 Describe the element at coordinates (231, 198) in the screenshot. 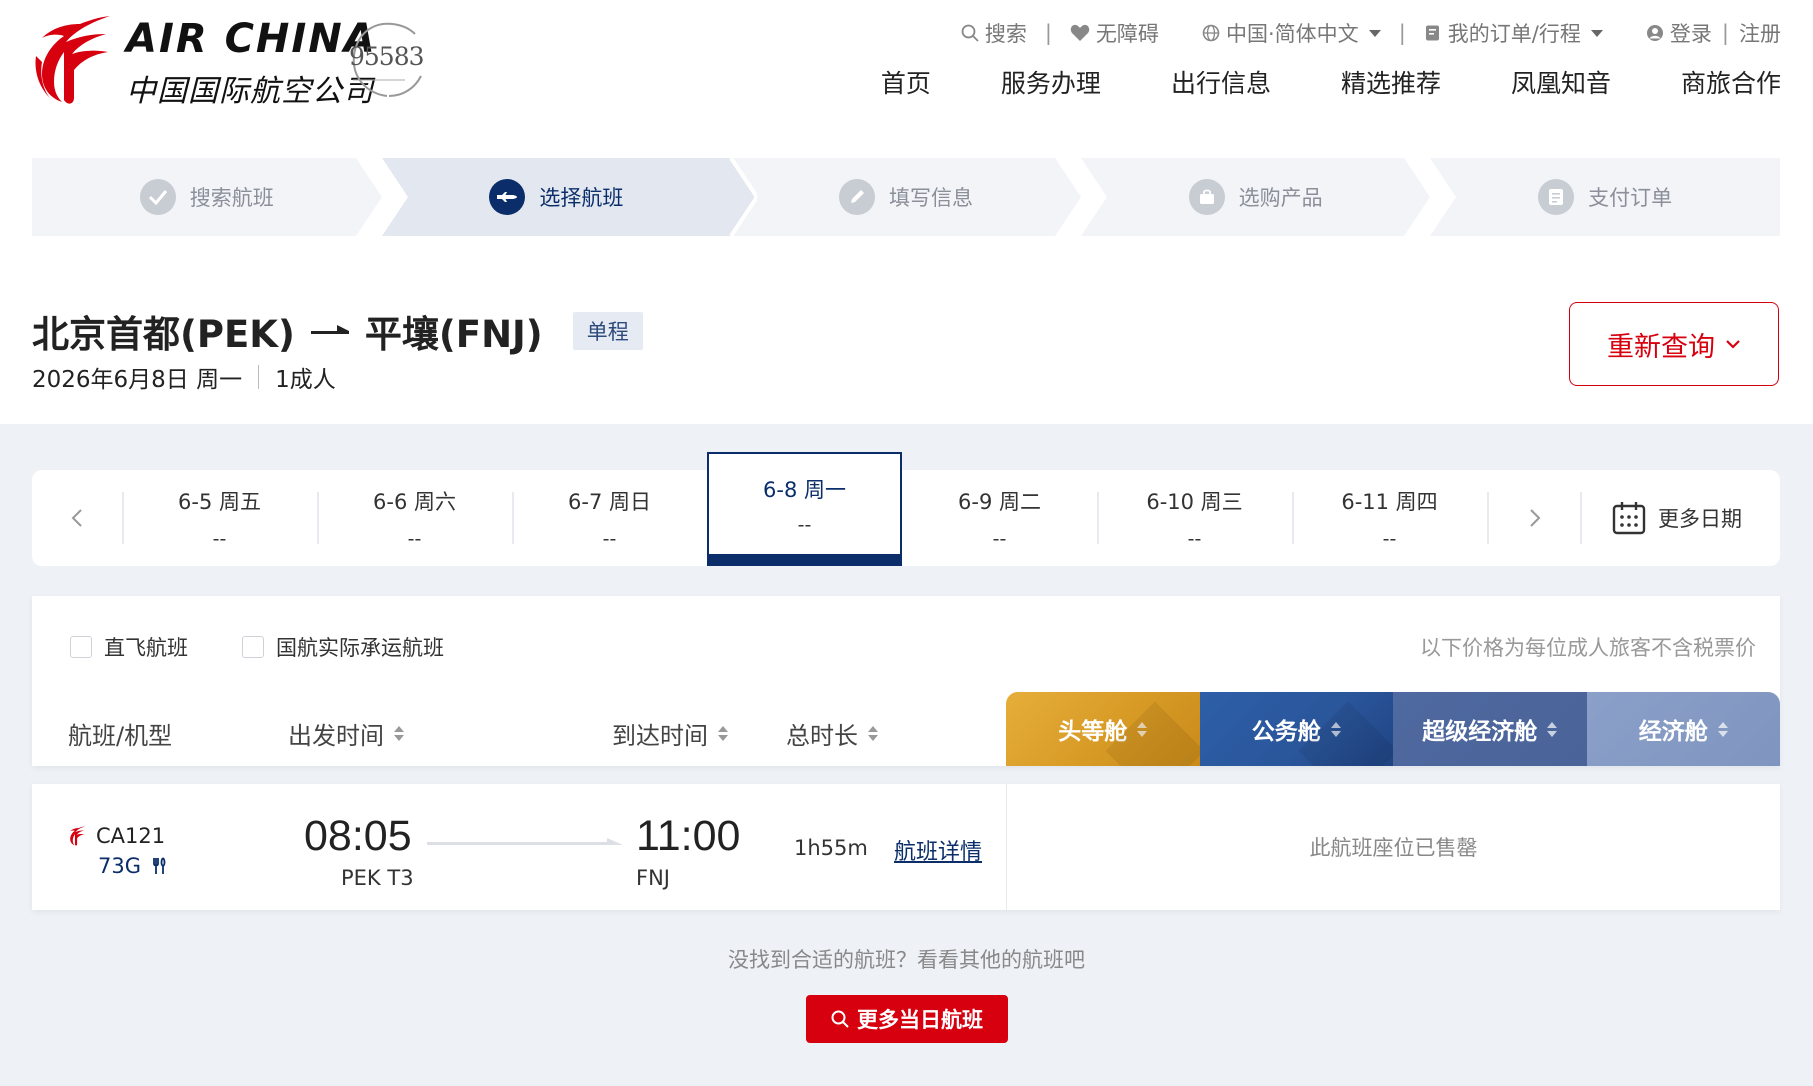

I see `step-label: 搜索航班` at that location.